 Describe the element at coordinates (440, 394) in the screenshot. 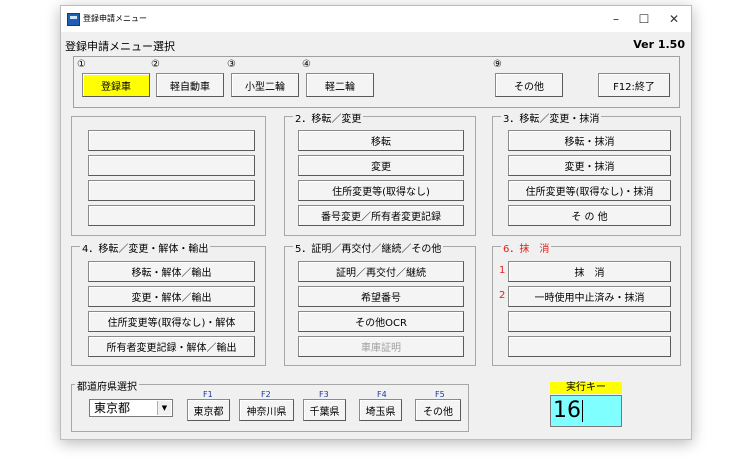

I see `fkey-f5: F5` at that location.